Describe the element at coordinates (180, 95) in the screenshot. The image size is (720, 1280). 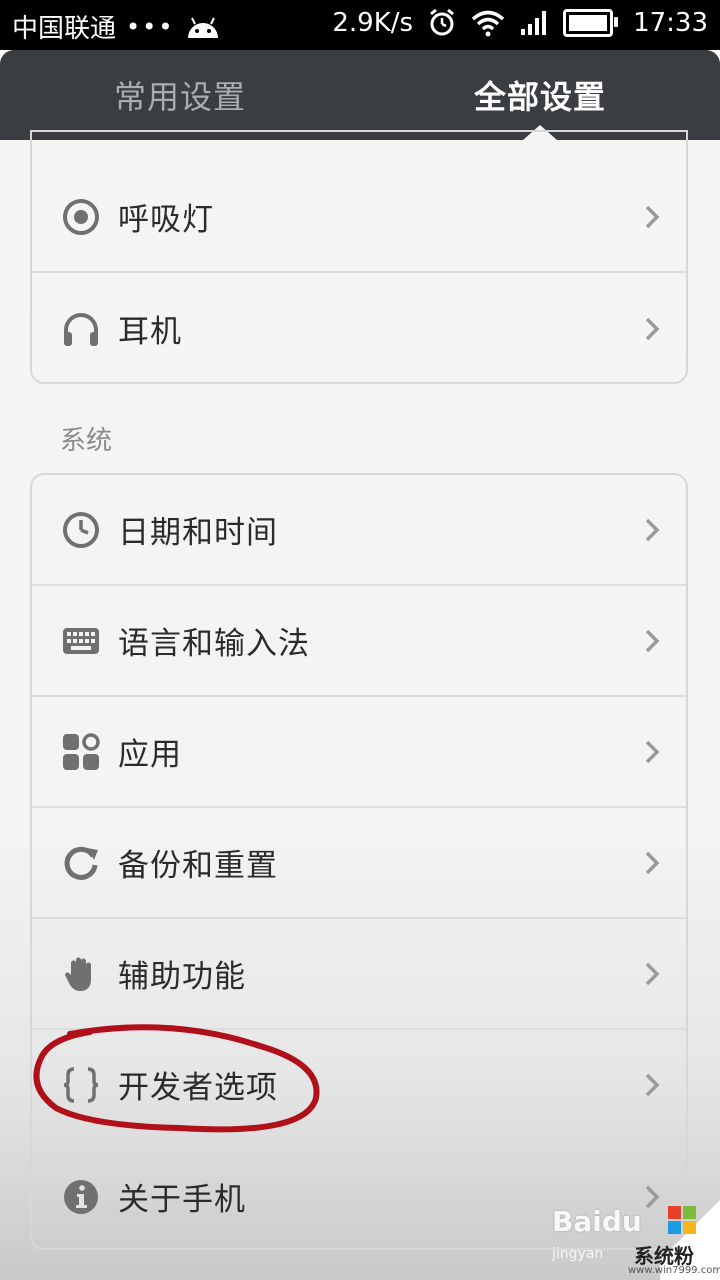
I see `tab-common-settings: 常用设置` at that location.